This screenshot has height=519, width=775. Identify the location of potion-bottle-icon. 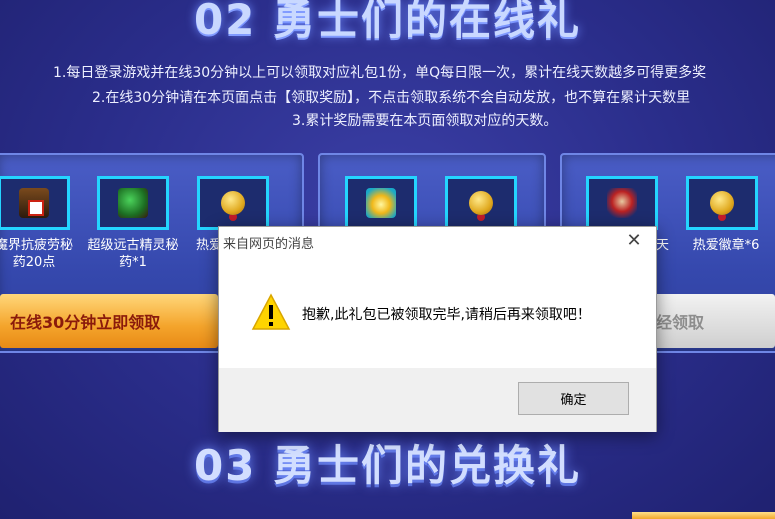
(34, 203).